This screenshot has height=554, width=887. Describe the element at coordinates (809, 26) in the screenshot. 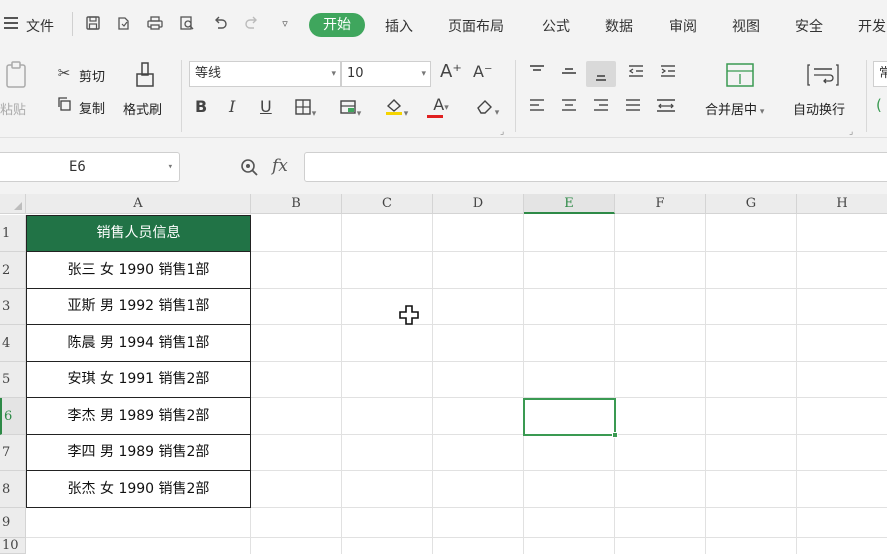

I see `tab-security: 安全` at that location.